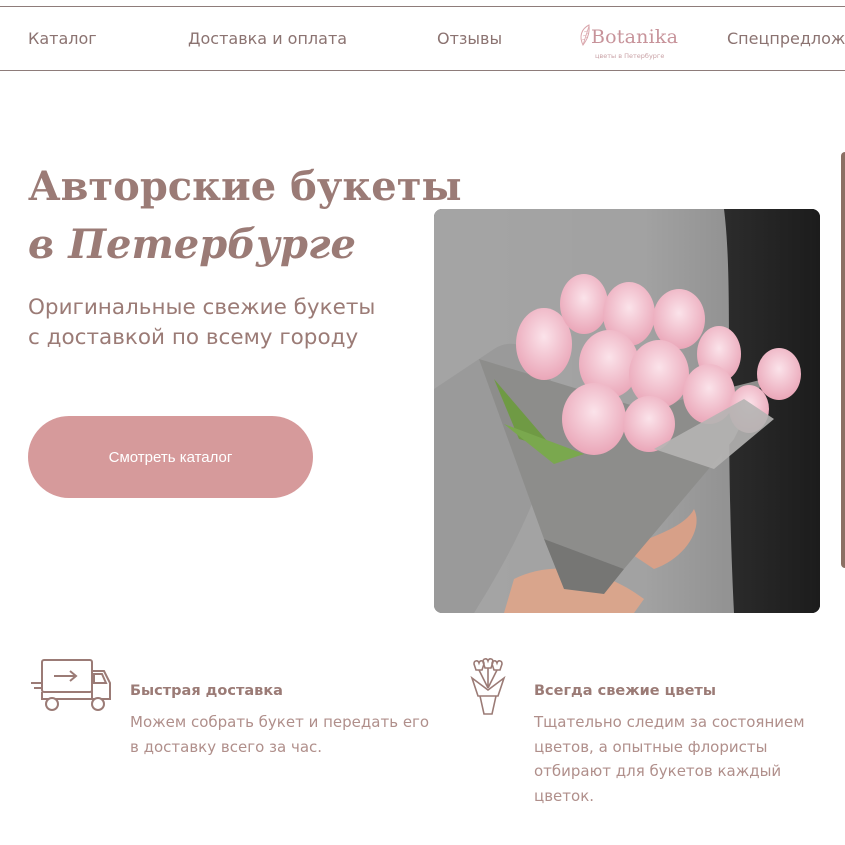  What do you see at coordinates (170, 457) in the screenshot?
I see `view-catalog-button: Смотреть каталог` at bounding box center [170, 457].